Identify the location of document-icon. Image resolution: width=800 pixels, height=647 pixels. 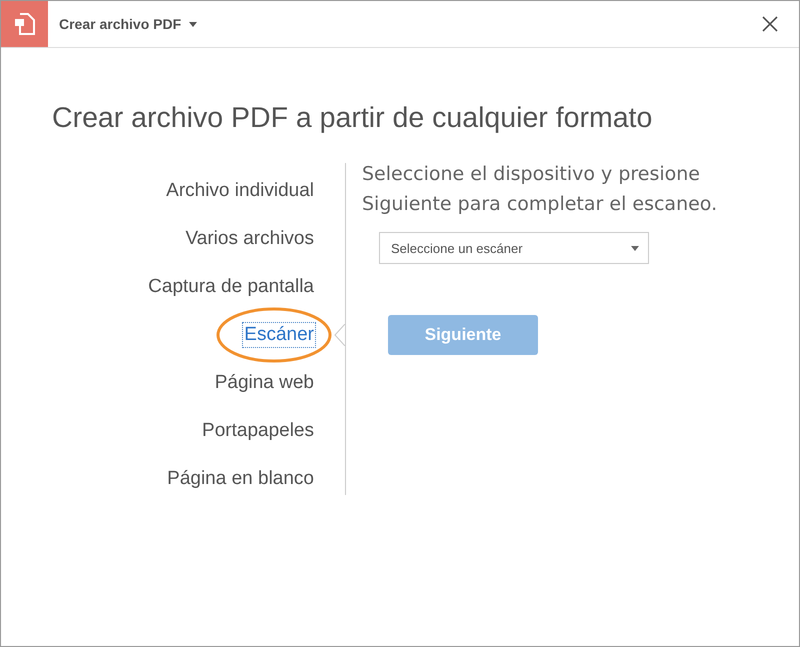
(25, 24).